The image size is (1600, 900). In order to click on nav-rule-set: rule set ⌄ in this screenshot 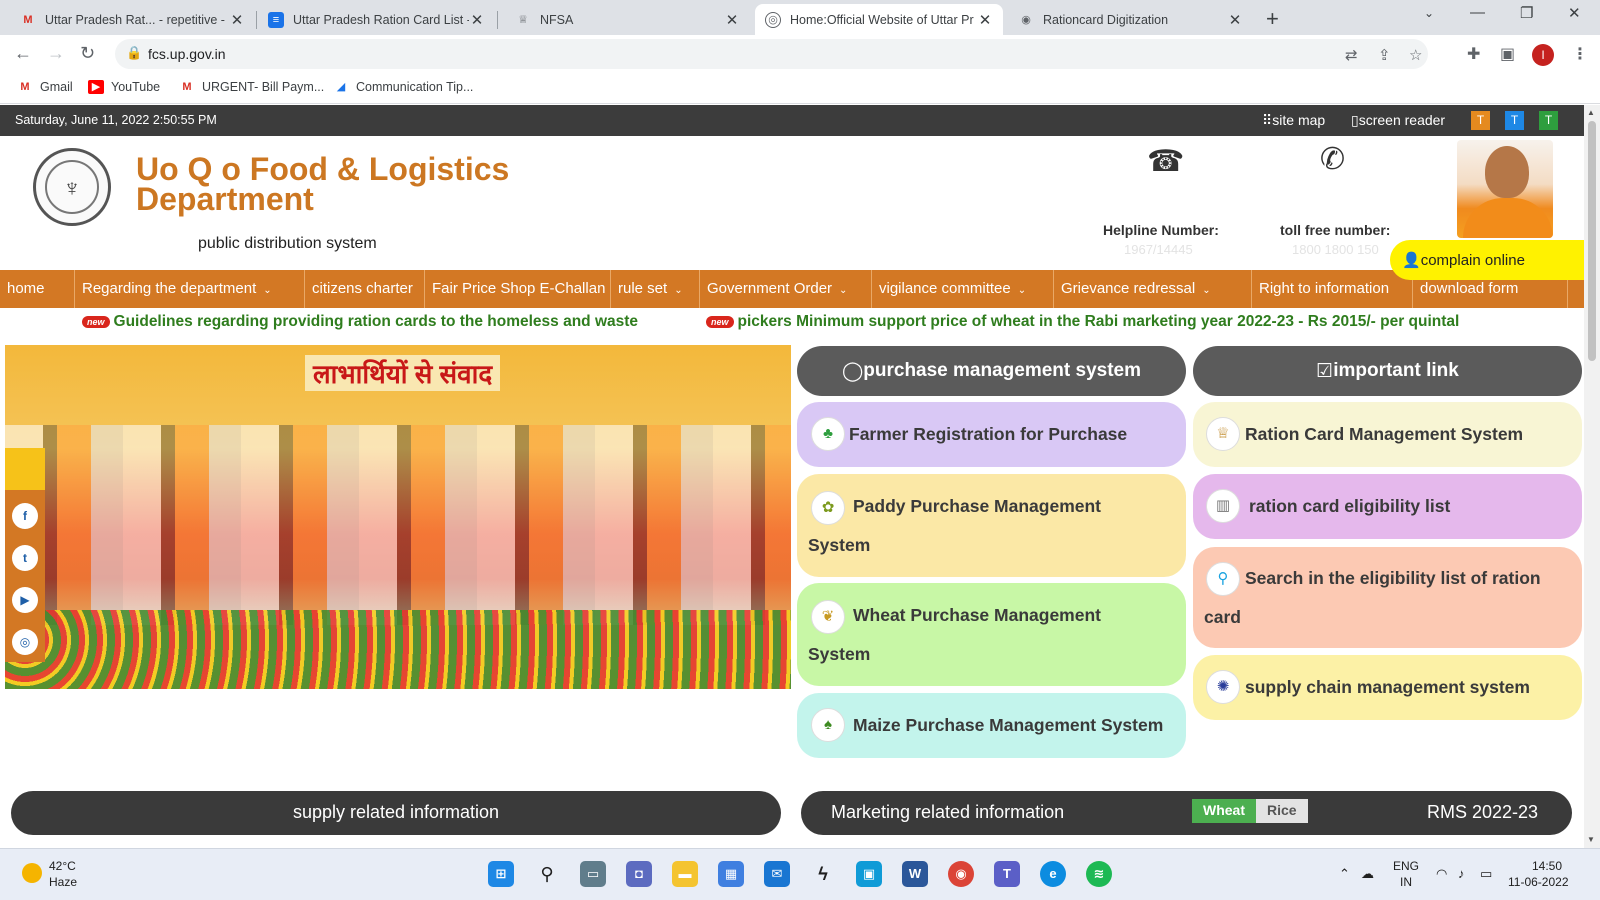, I will do `click(655, 289)`.